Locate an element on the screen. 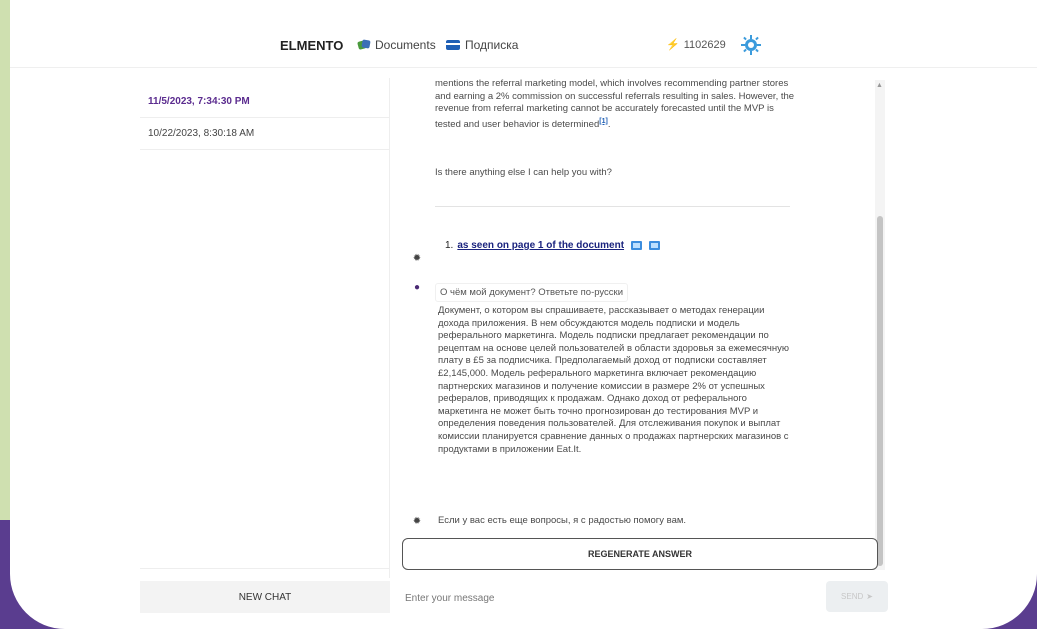 The width and height of the screenshot is (1037, 629). send-label: SEND is located at coordinates (852, 596).